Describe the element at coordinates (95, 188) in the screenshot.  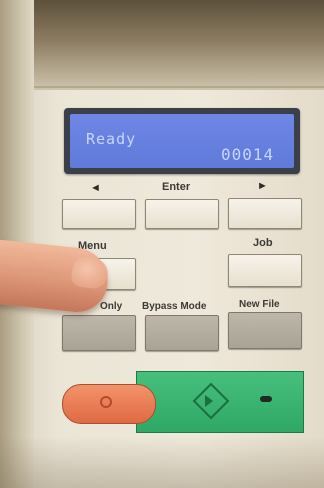
I see `left-arrow-icon: ◄` at that location.